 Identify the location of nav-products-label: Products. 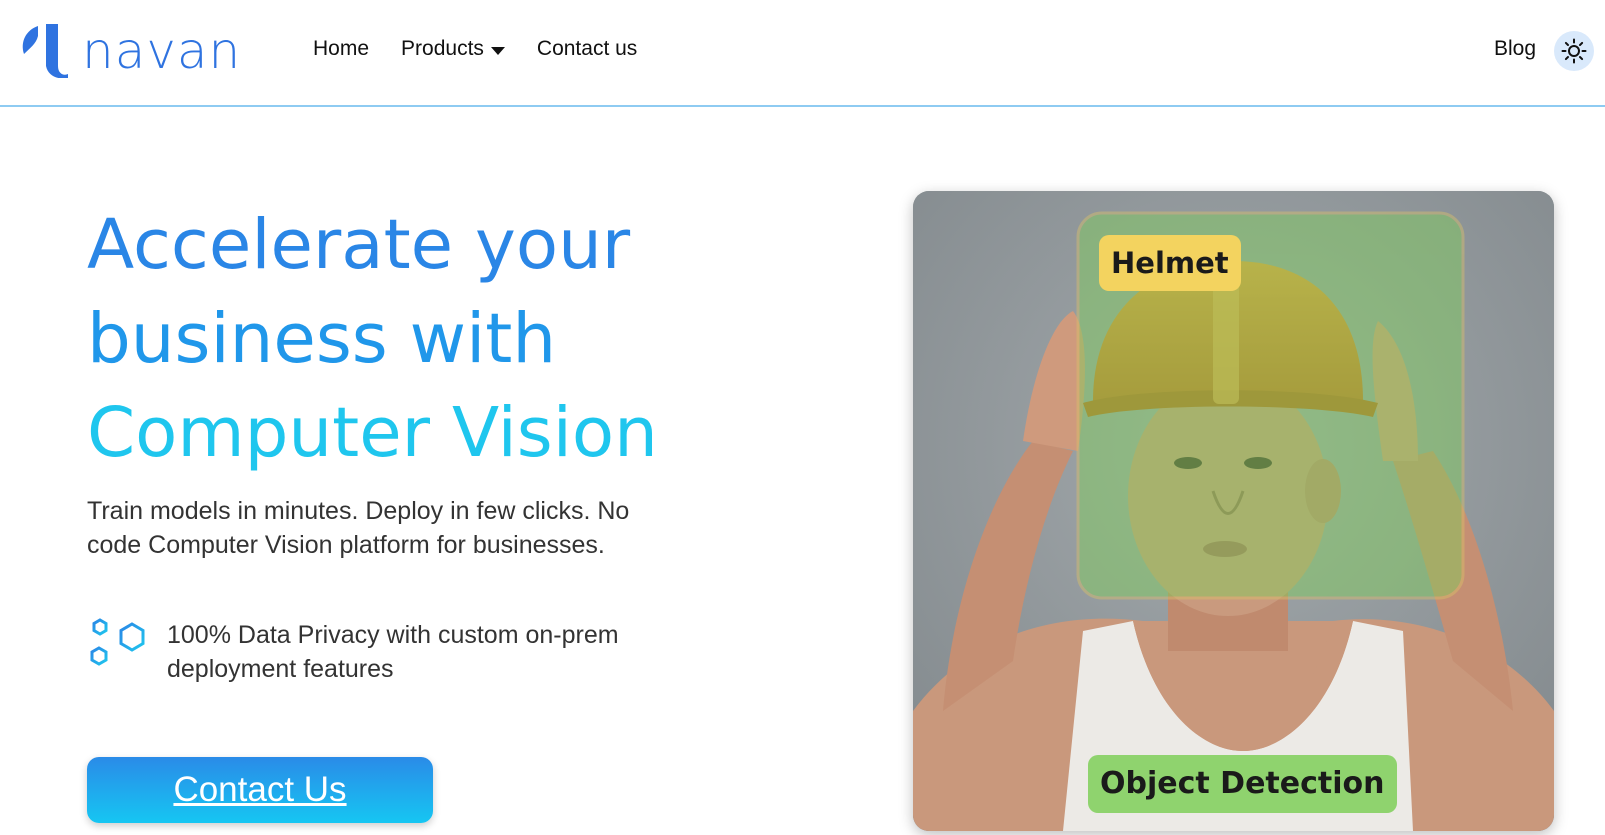
(442, 48).